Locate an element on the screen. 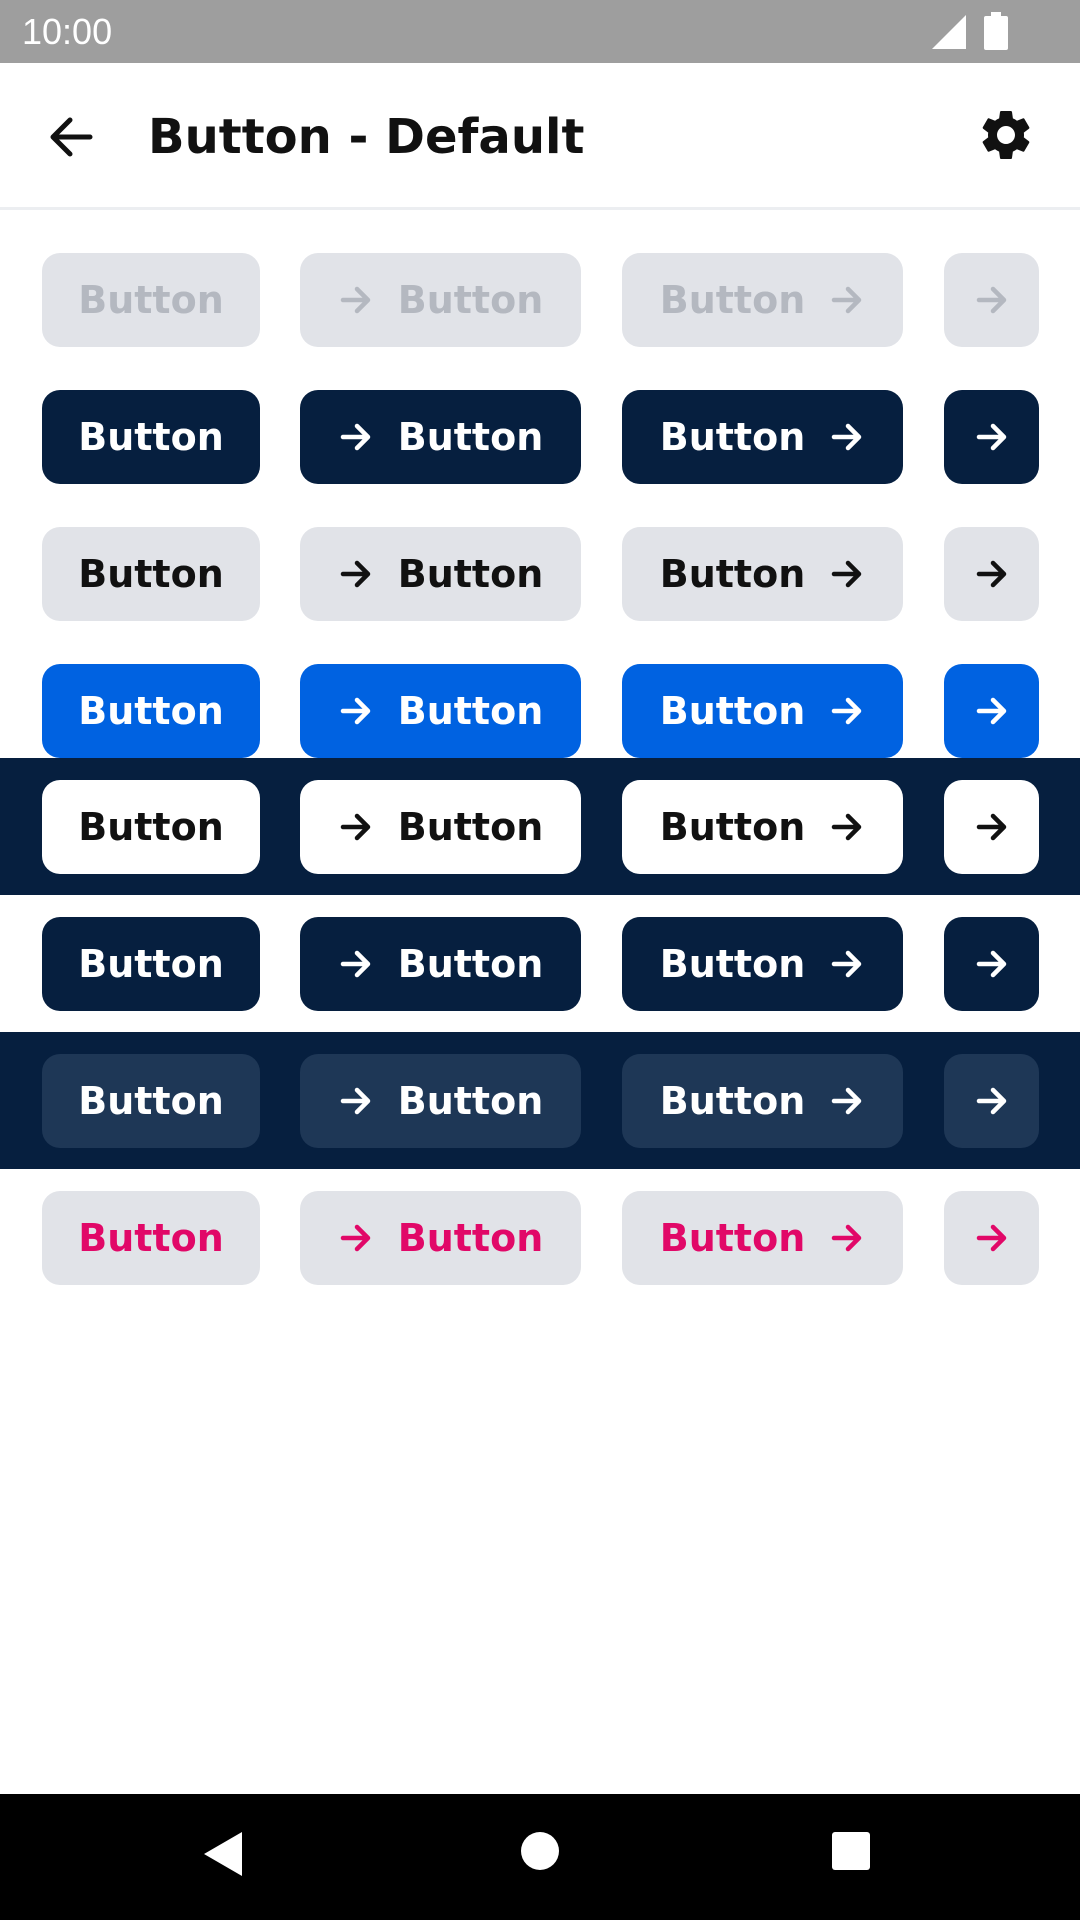  status-bar: 10:00 is located at coordinates (540, 31).